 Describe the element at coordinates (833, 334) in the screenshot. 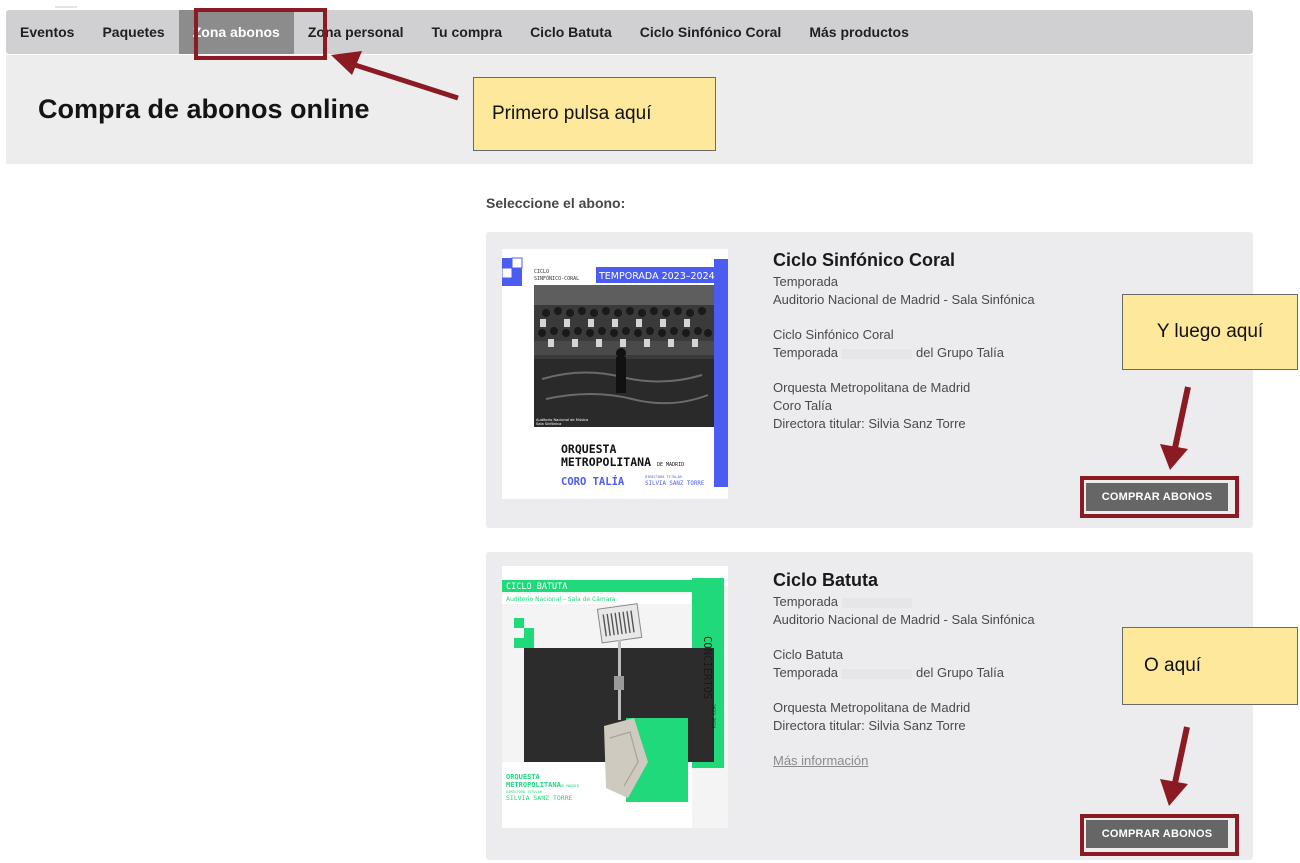

I see `card-cycle: Ciclo Sinfónico Coral` at that location.